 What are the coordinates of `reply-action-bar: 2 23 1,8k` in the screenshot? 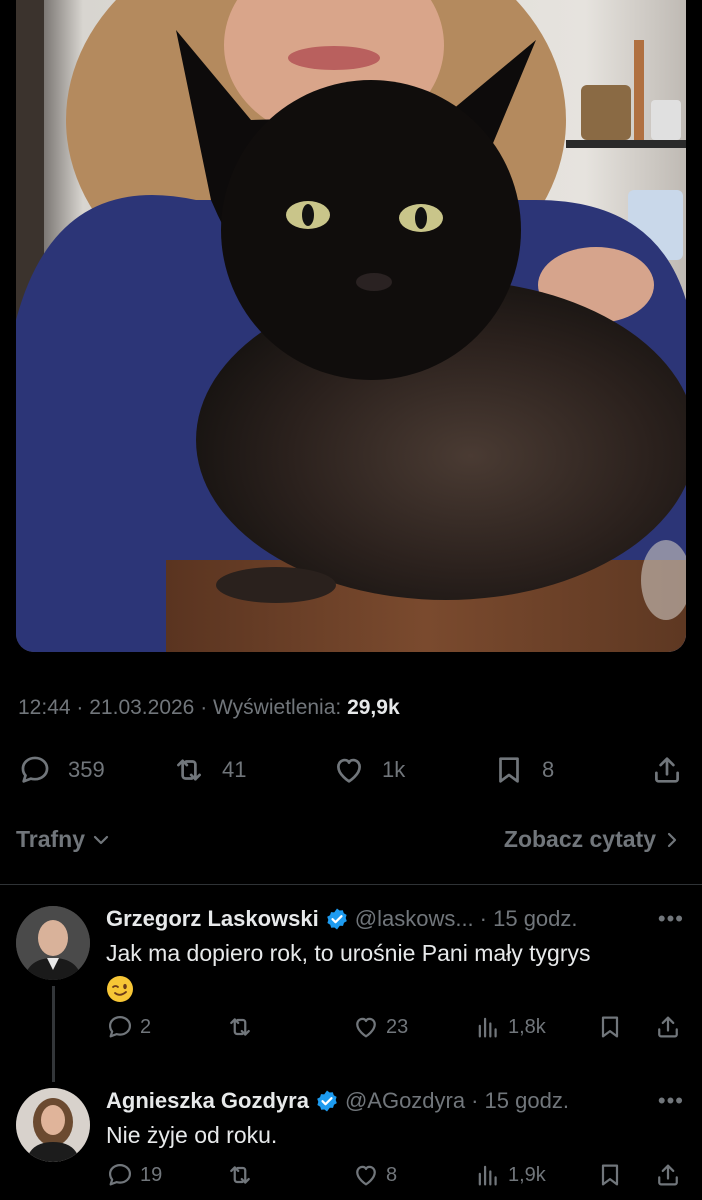 It's located at (396, 1027).